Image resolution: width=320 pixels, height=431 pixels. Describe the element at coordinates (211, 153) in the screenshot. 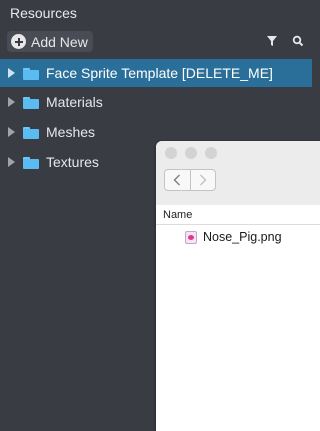

I see `zoom-window-button` at that location.